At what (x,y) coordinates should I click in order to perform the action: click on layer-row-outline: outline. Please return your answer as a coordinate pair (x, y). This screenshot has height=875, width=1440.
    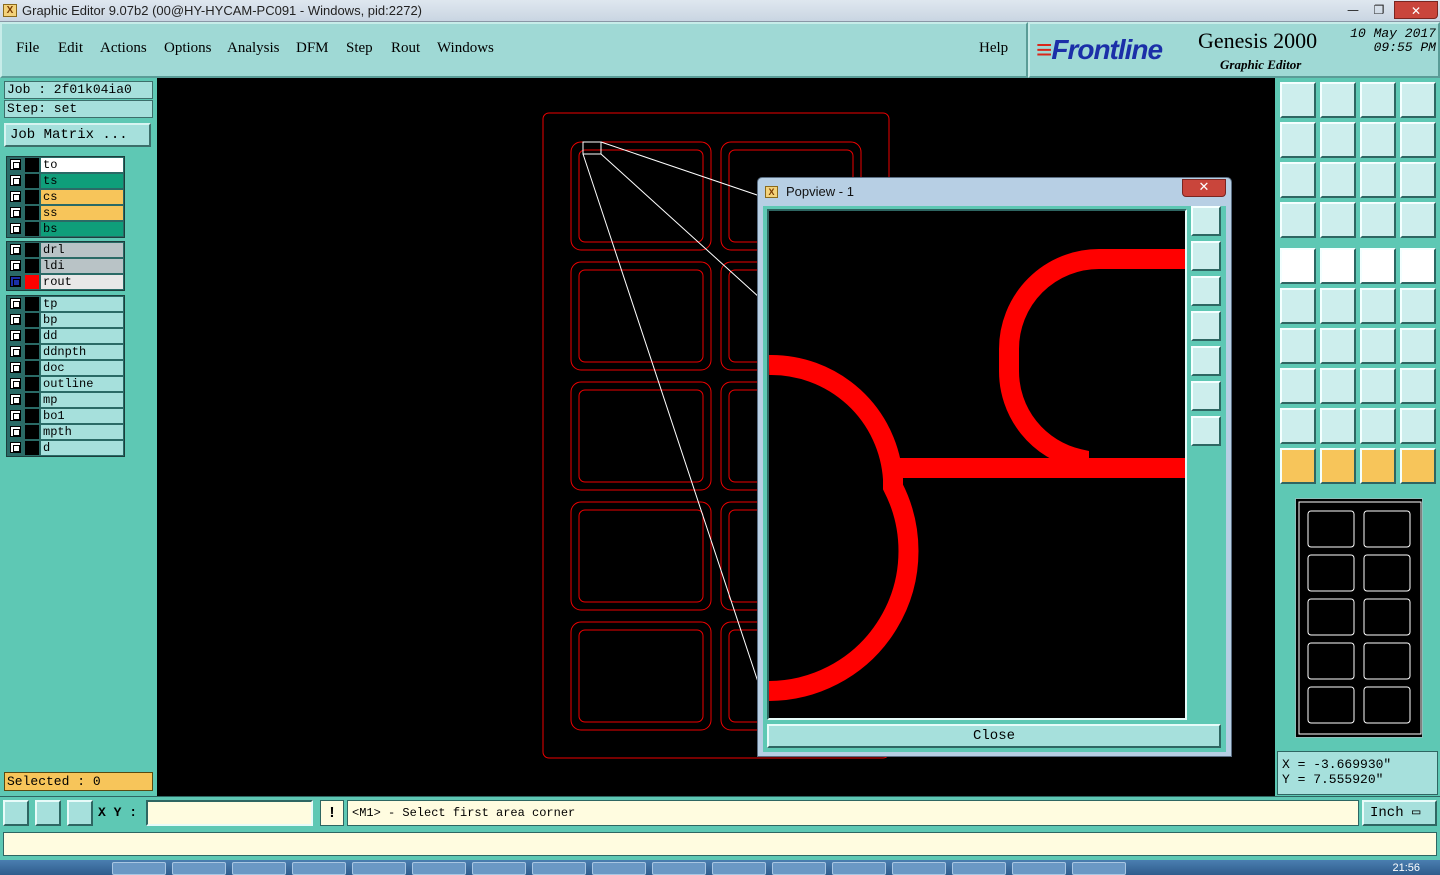
    Looking at the image, I should click on (65, 384).